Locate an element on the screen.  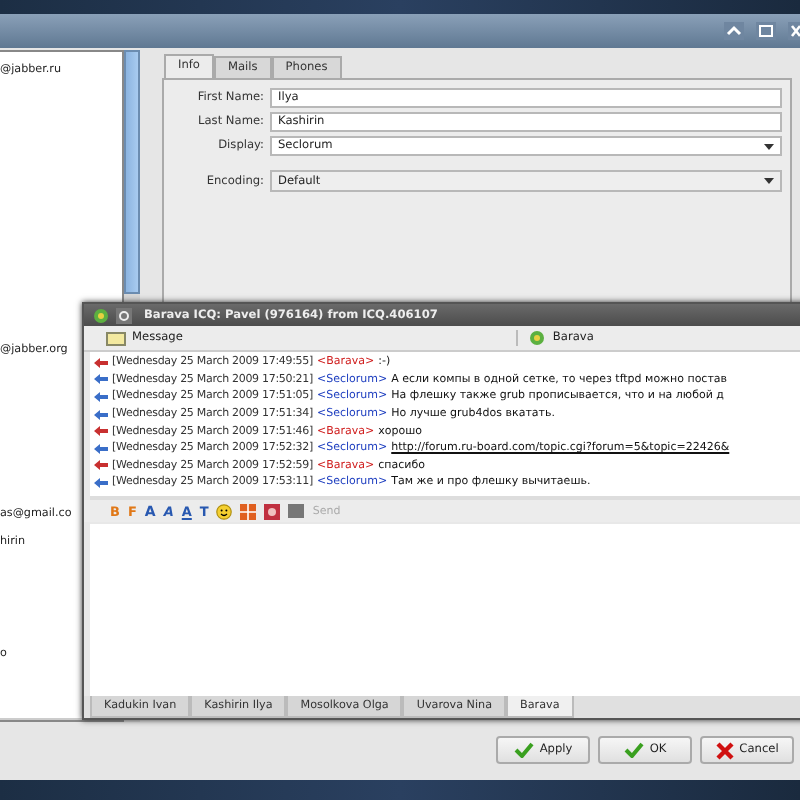
scrollbar is located at coordinates (132, 172).